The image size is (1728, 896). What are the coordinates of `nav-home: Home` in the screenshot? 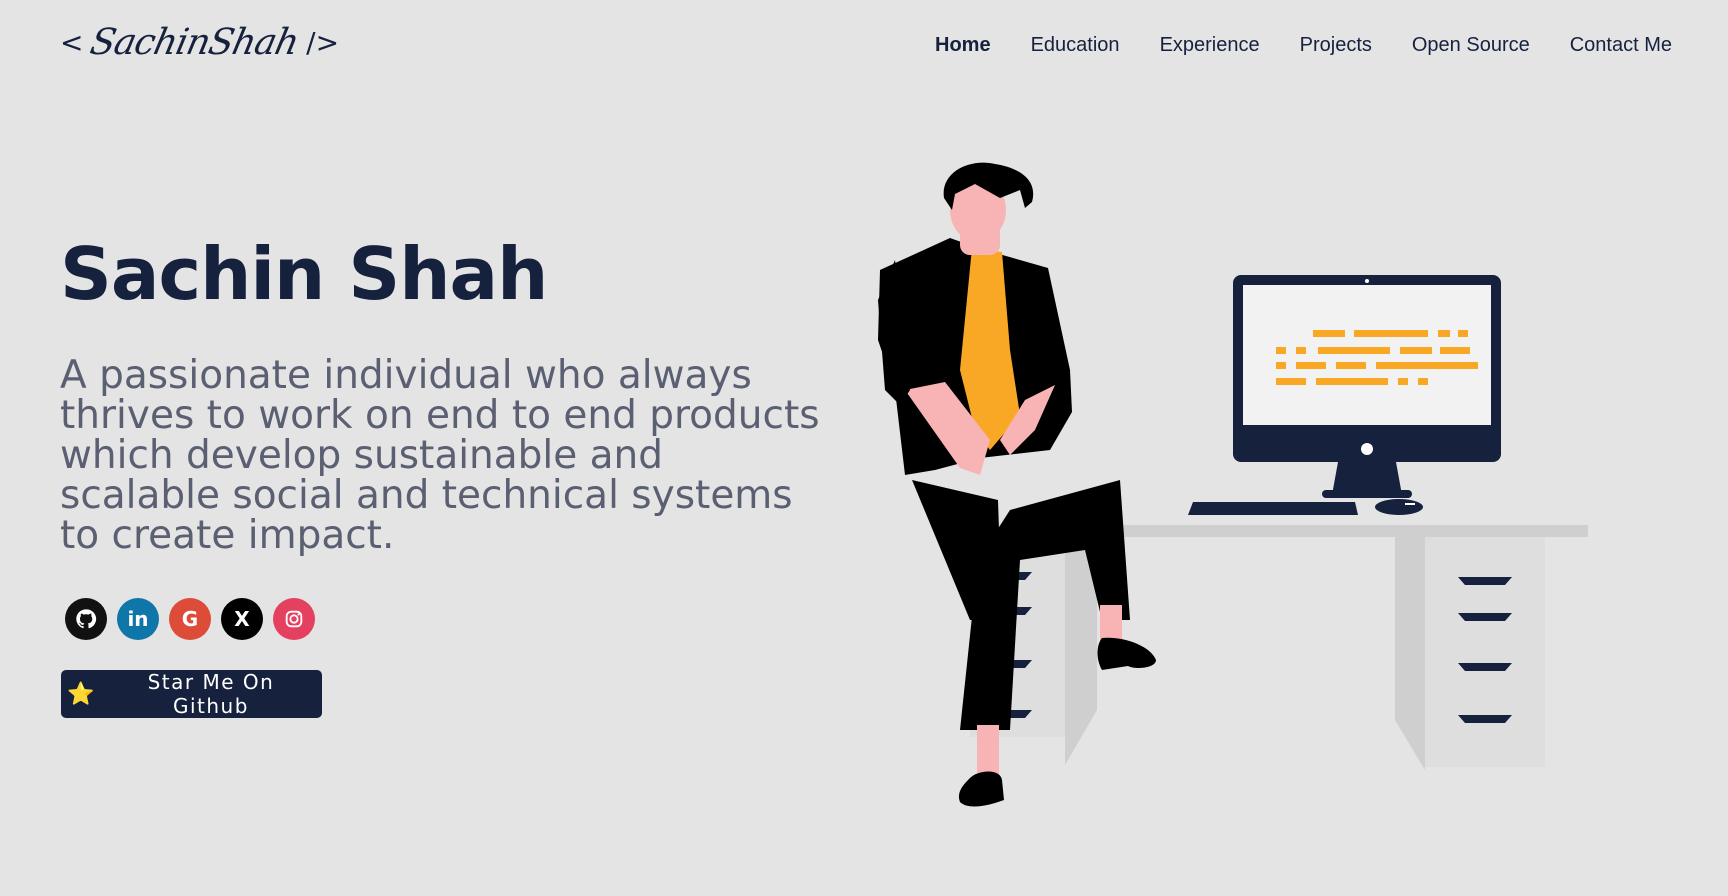 It's located at (963, 45).